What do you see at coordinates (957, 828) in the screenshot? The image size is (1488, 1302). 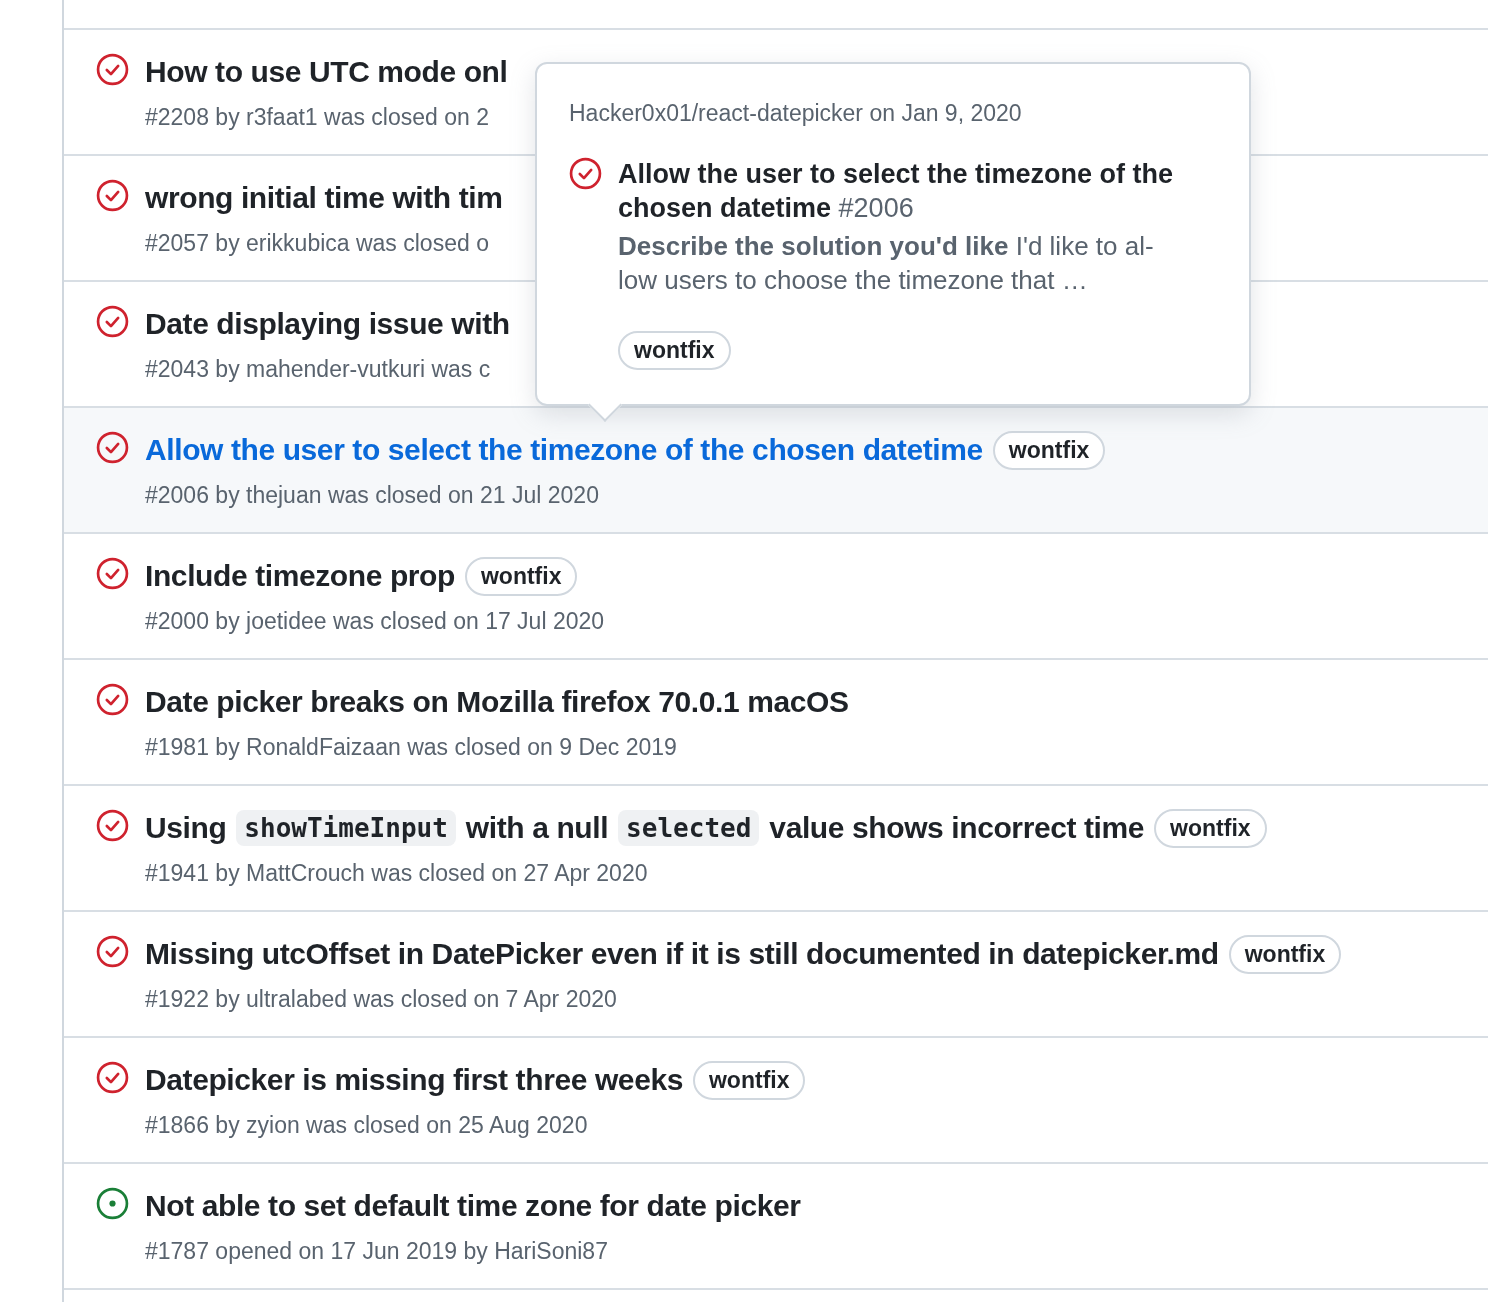 I see `issue-title: value shows incorrect time` at bounding box center [957, 828].